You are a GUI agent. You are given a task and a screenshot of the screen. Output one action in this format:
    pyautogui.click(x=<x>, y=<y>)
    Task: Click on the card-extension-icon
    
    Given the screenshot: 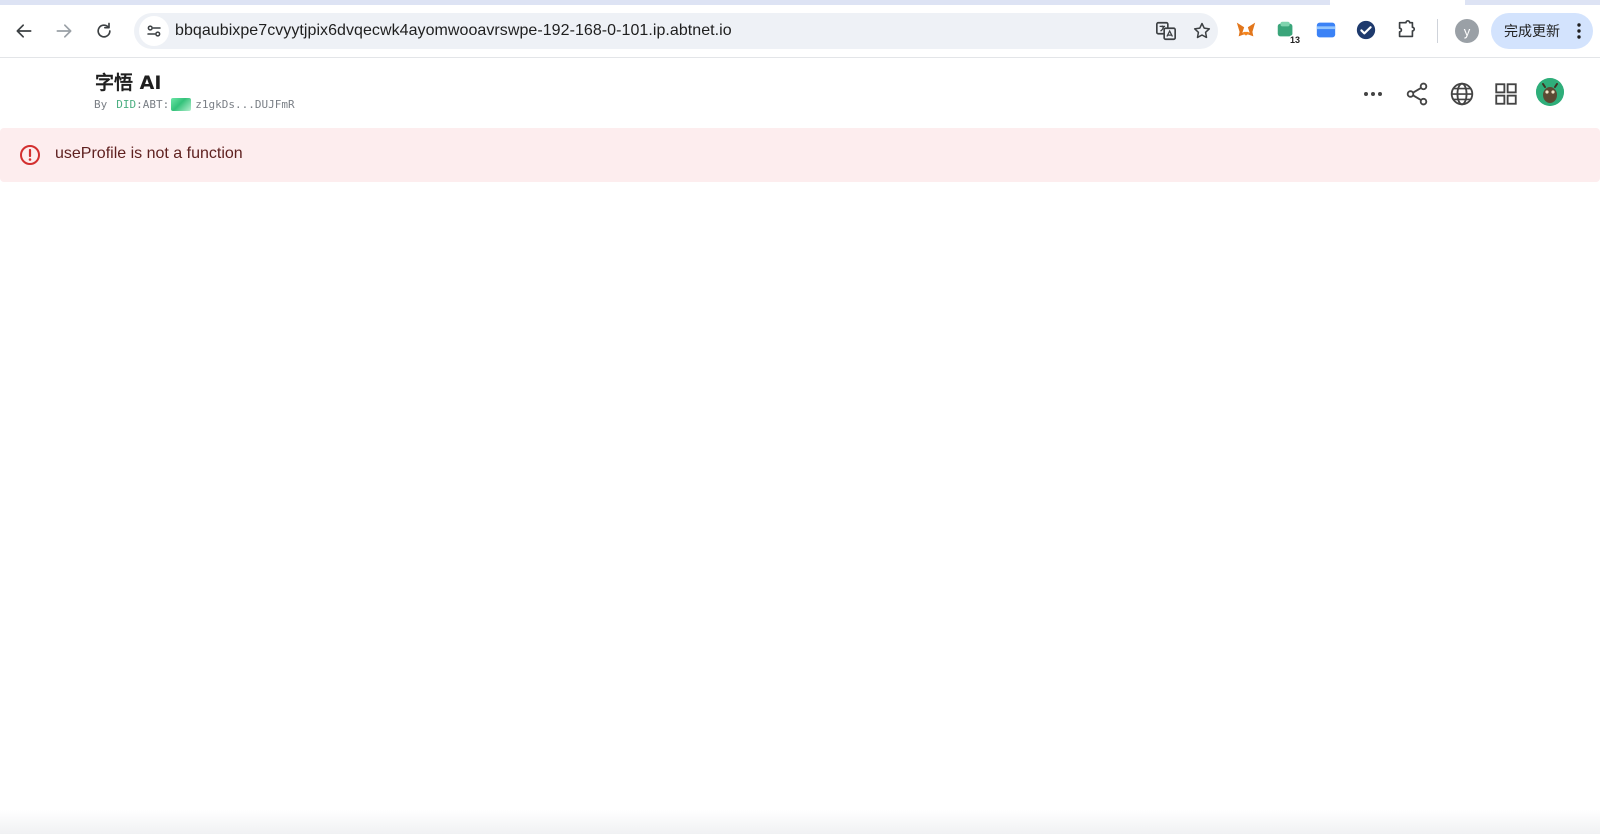 What is the action you would take?
    pyautogui.click(x=1326, y=30)
    